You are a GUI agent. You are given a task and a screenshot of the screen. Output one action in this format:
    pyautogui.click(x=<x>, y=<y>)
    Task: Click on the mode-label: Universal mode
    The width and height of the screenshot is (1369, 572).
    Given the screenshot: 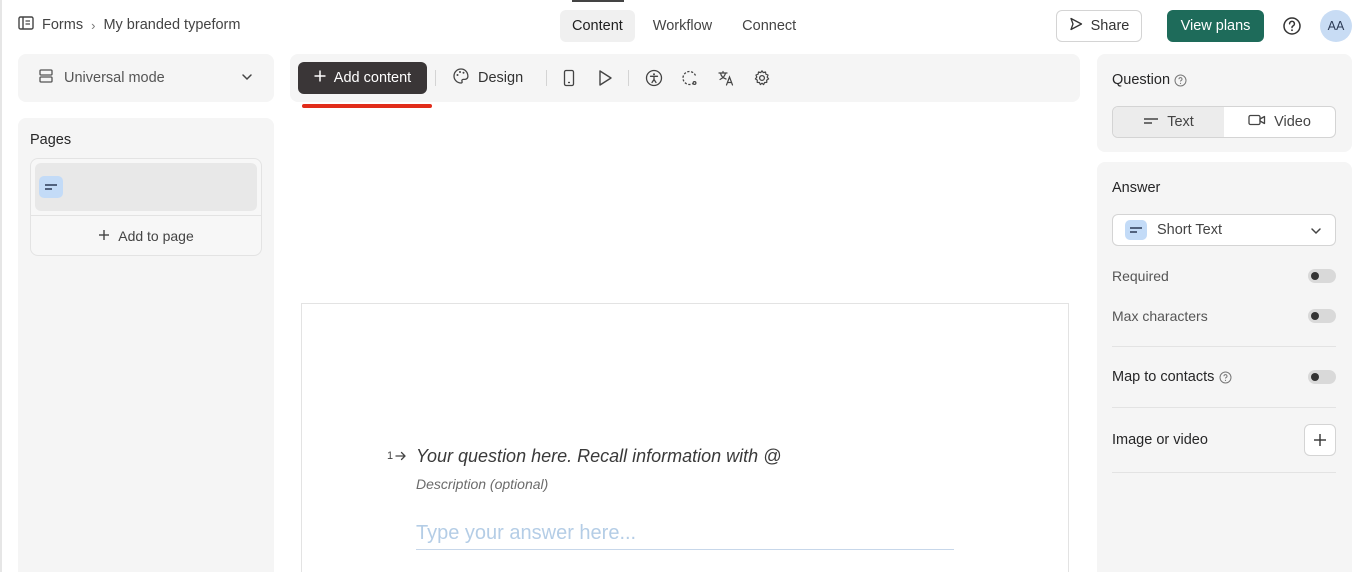 What is the action you would take?
    pyautogui.click(x=114, y=78)
    